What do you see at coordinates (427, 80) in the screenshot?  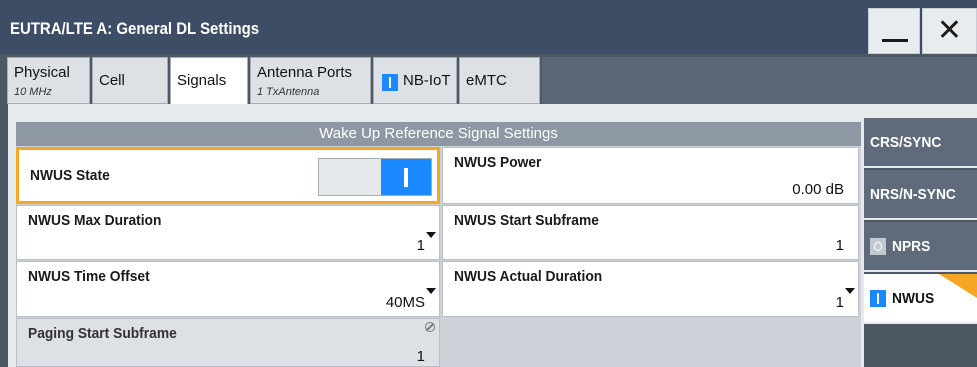 I see `tab-label: NB-IoT` at bounding box center [427, 80].